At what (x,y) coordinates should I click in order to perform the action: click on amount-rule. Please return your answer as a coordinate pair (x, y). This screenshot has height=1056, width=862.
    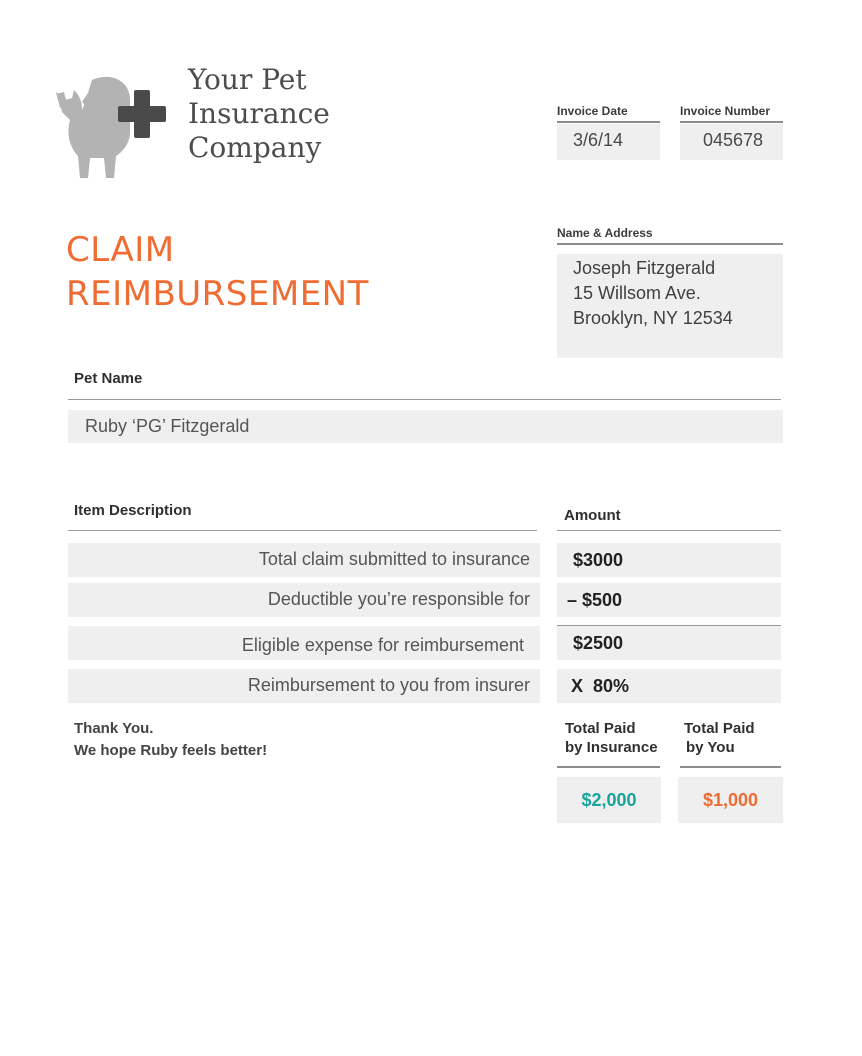
    Looking at the image, I should click on (669, 530).